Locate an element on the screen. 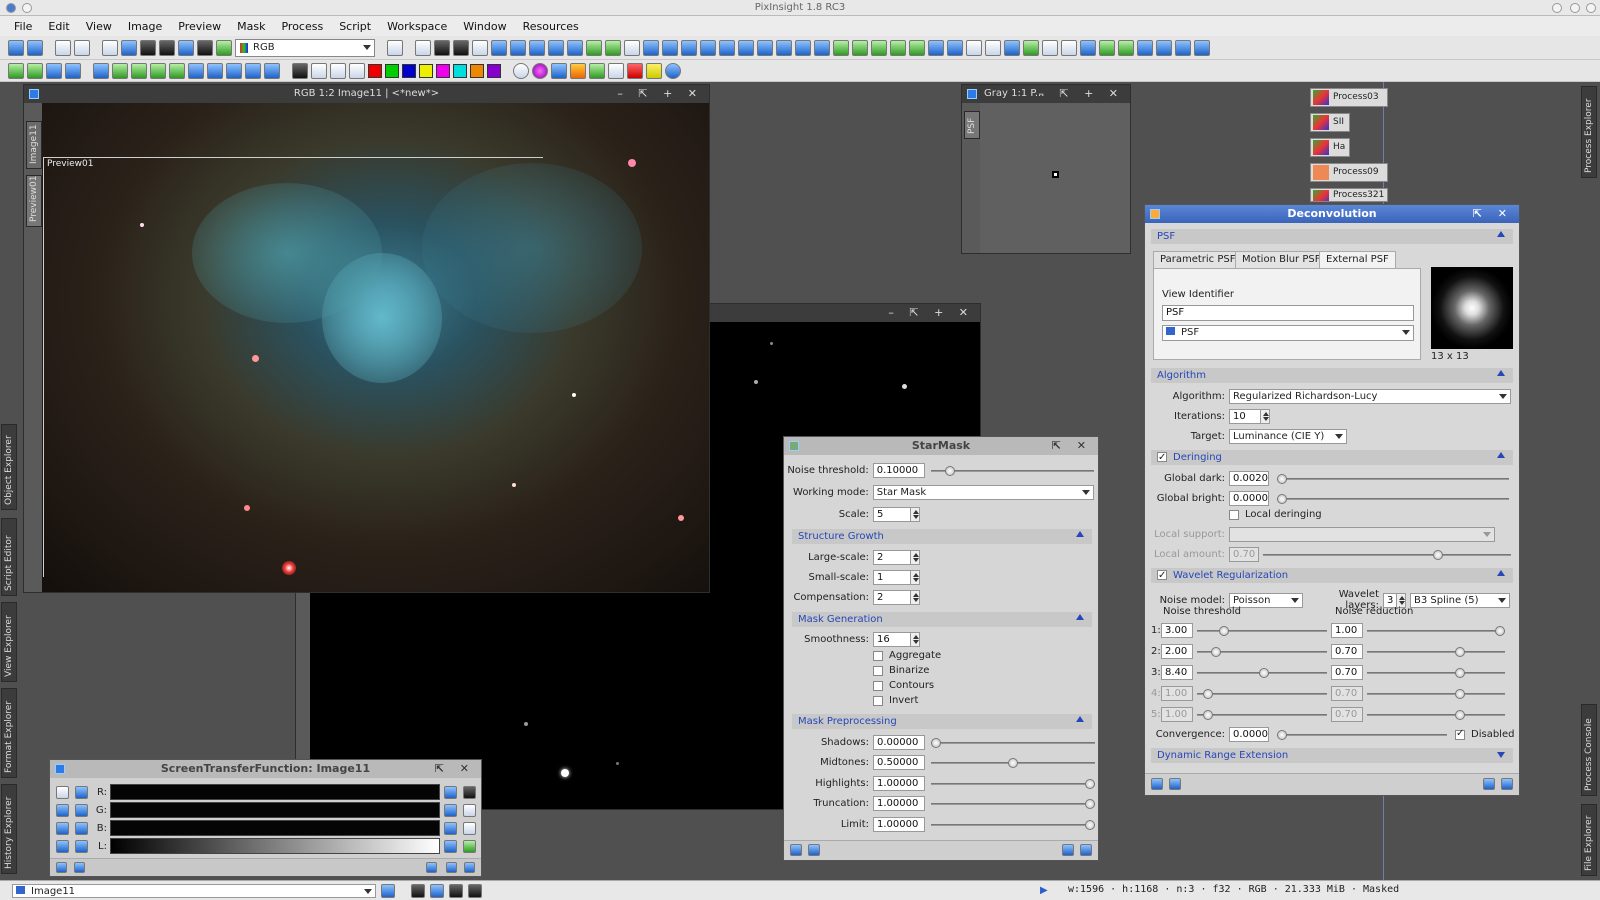  layer-1-reduction-slider is located at coordinates (1436, 630).